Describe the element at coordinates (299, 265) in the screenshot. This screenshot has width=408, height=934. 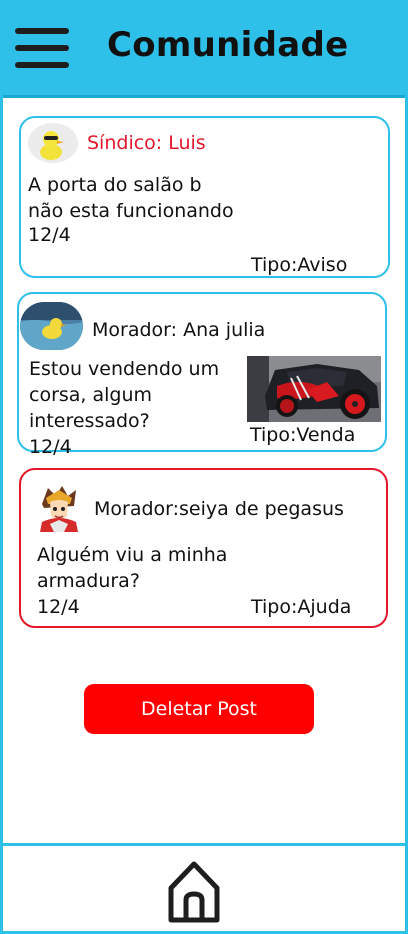
I see `post-type-label: Tipo:Aviso` at that location.